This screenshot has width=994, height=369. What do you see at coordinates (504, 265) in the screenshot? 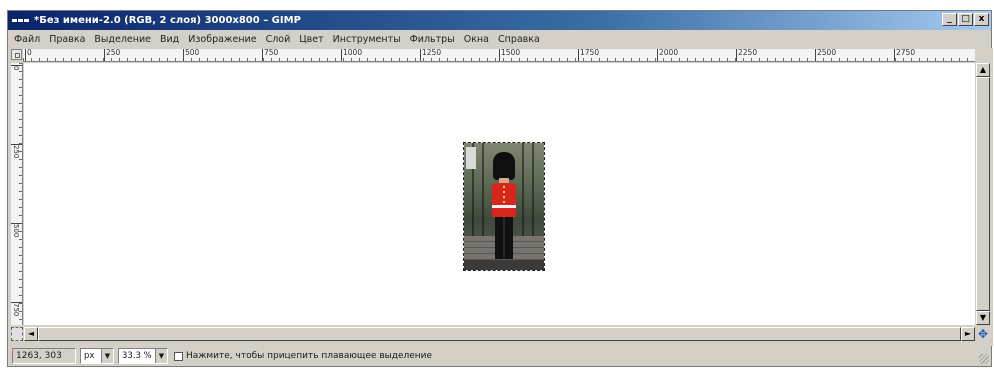
I see `ground` at bounding box center [504, 265].